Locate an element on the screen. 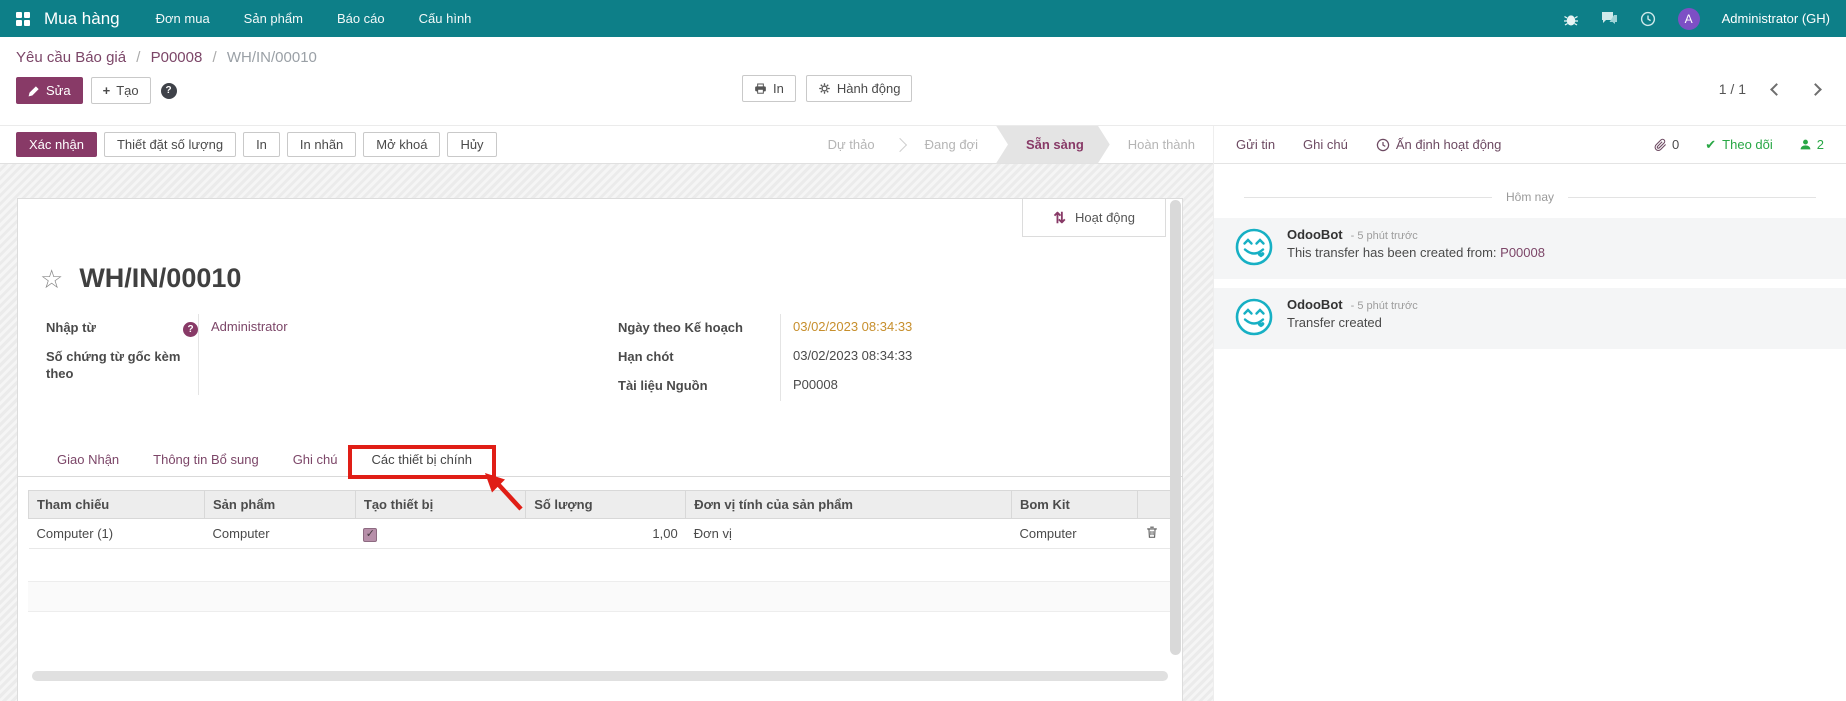 This screenshot has height=701, width=1846. col-header-quantity: Số lượng is located at coordinates (606, 504).